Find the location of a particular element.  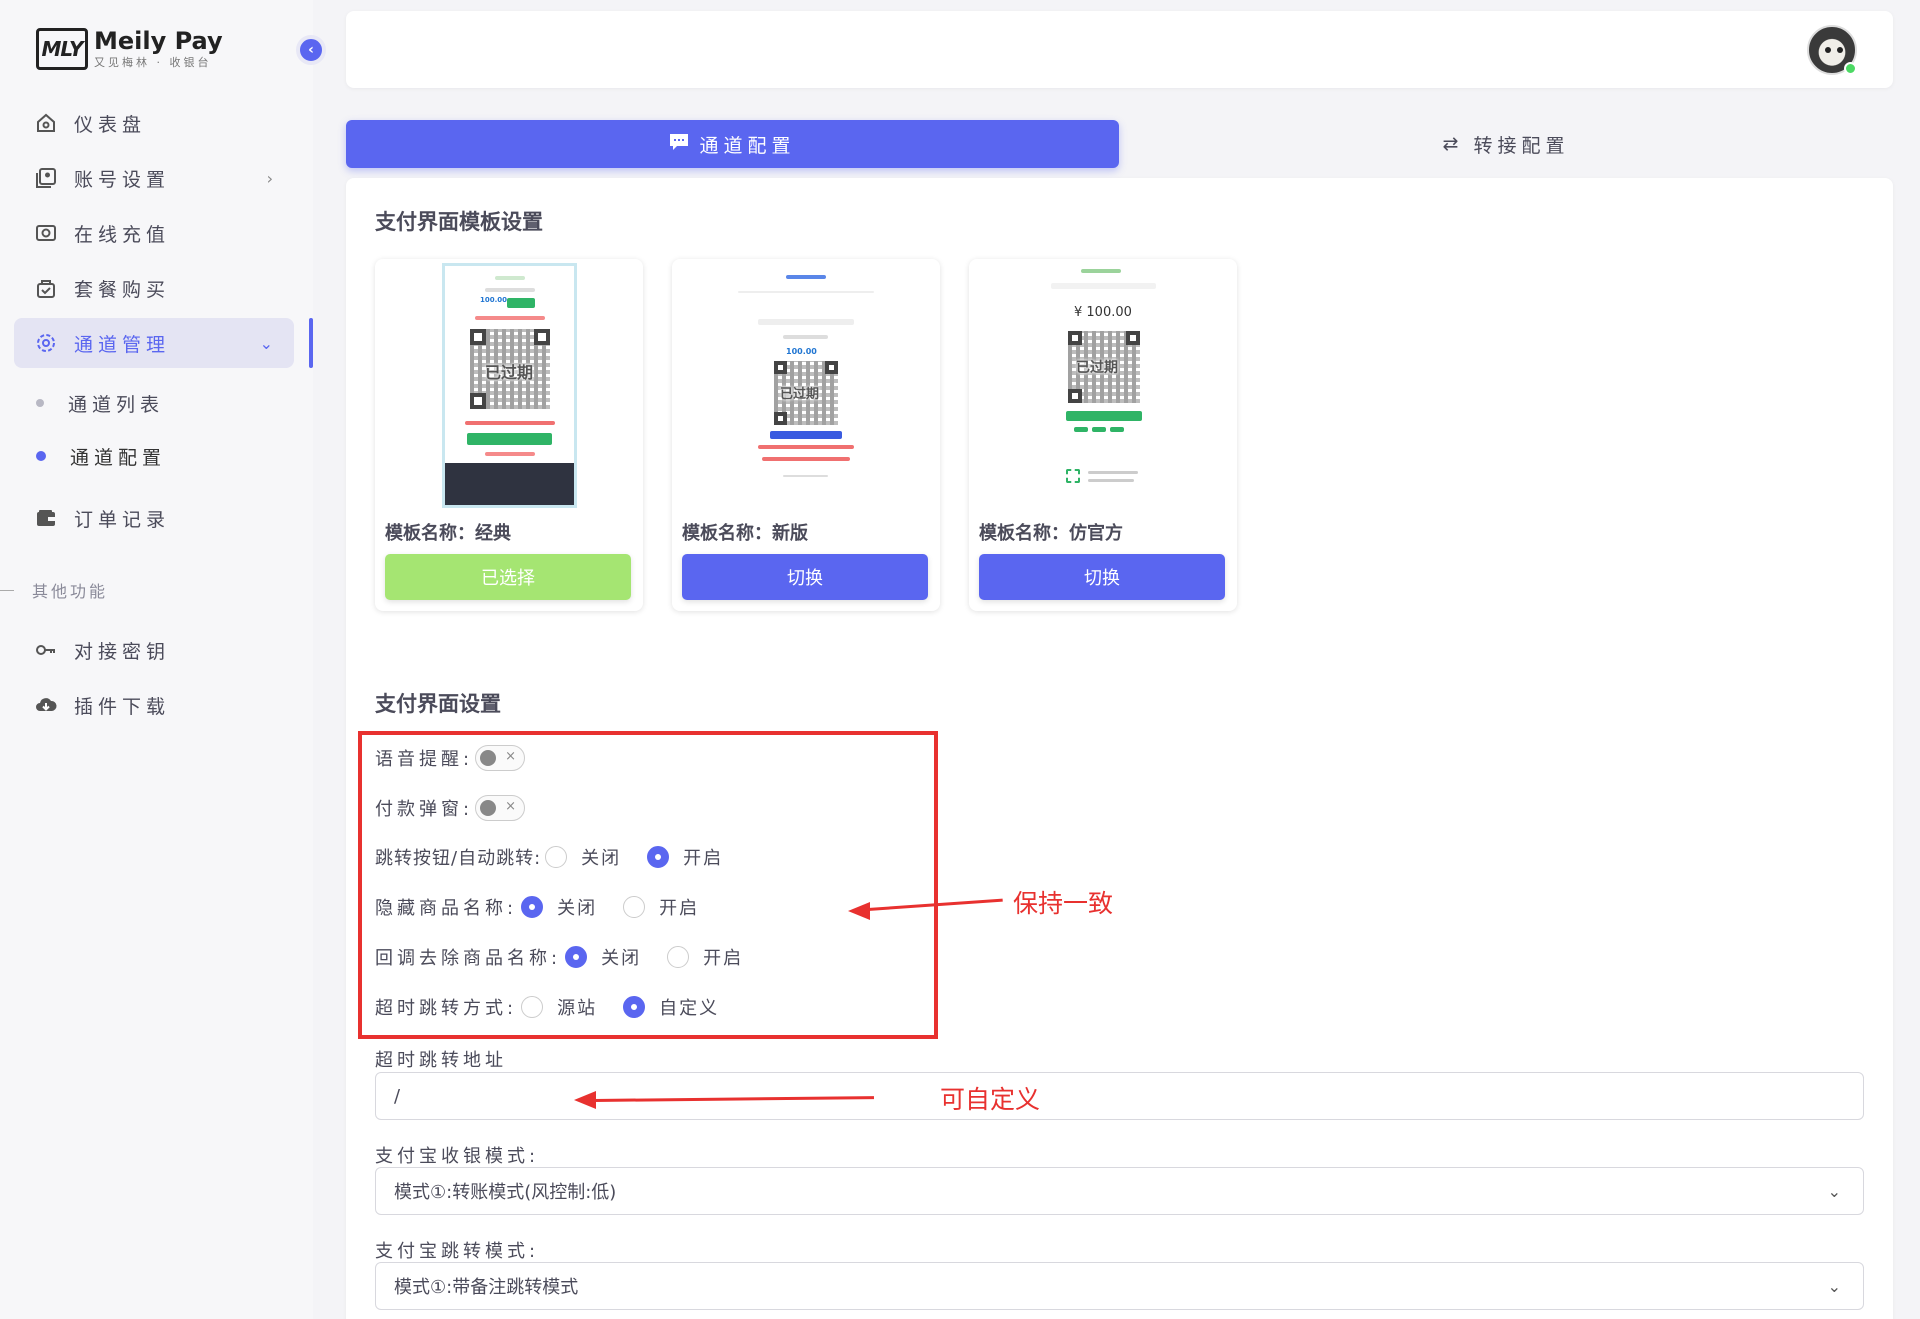

chat-icon is located at coordinates (679, 144).